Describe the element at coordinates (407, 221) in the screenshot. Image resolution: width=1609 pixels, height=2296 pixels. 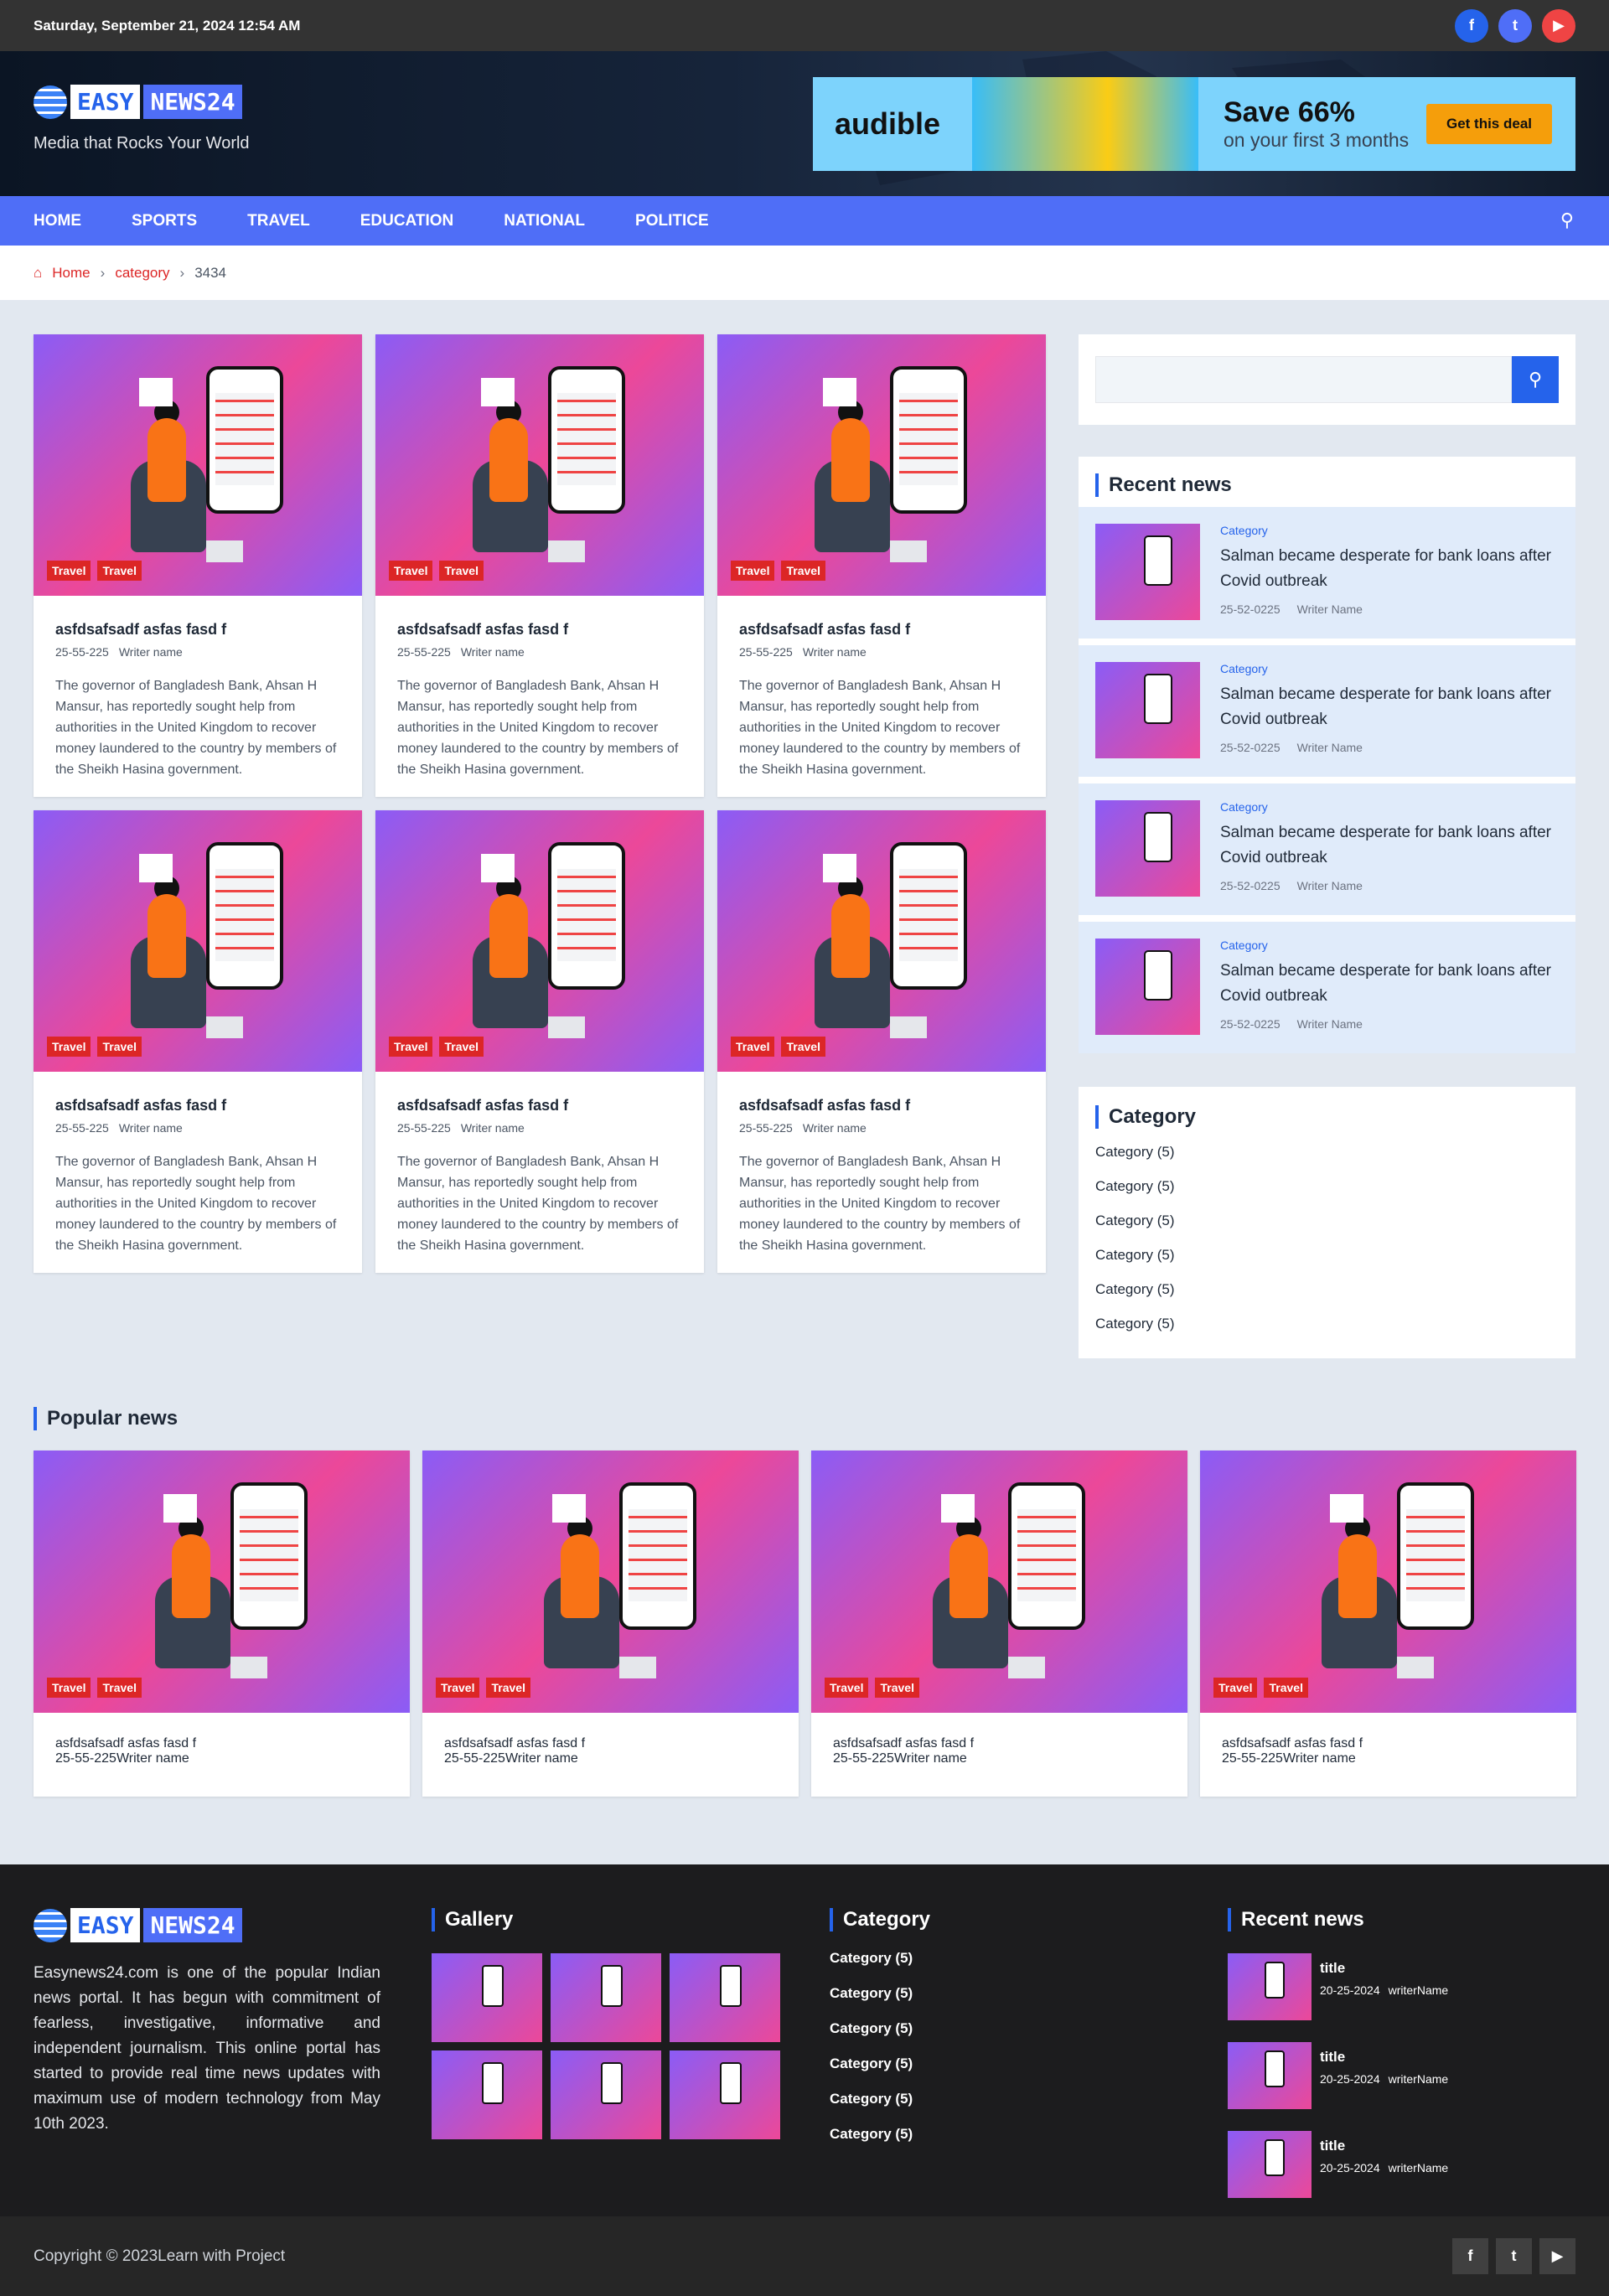
I see `nav-education: EDUCATION` at that location.